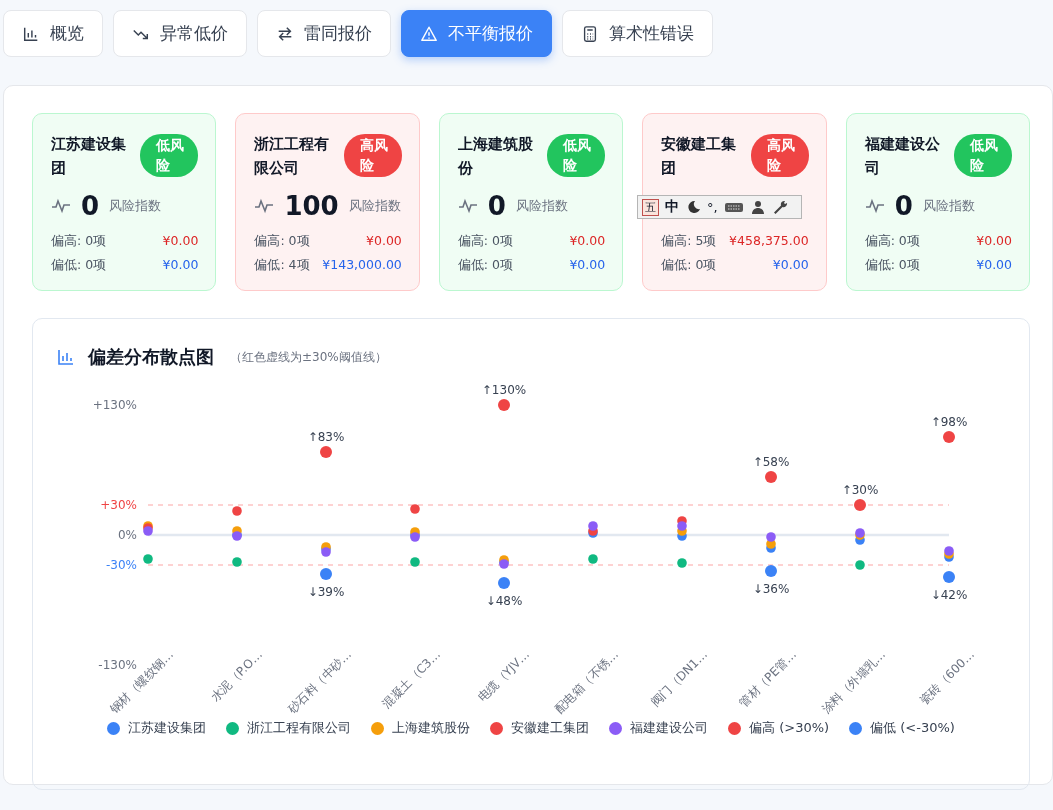 This screenshot has height=810, width=1053. I want to click on legend-label: 江苏建设集团, so click(167, 728).